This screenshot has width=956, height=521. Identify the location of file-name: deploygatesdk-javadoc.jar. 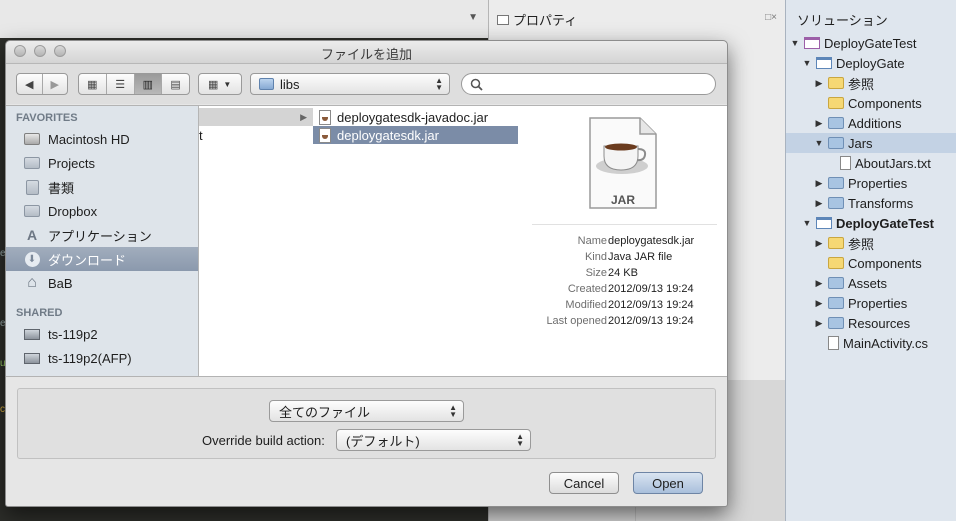
(413, 117).